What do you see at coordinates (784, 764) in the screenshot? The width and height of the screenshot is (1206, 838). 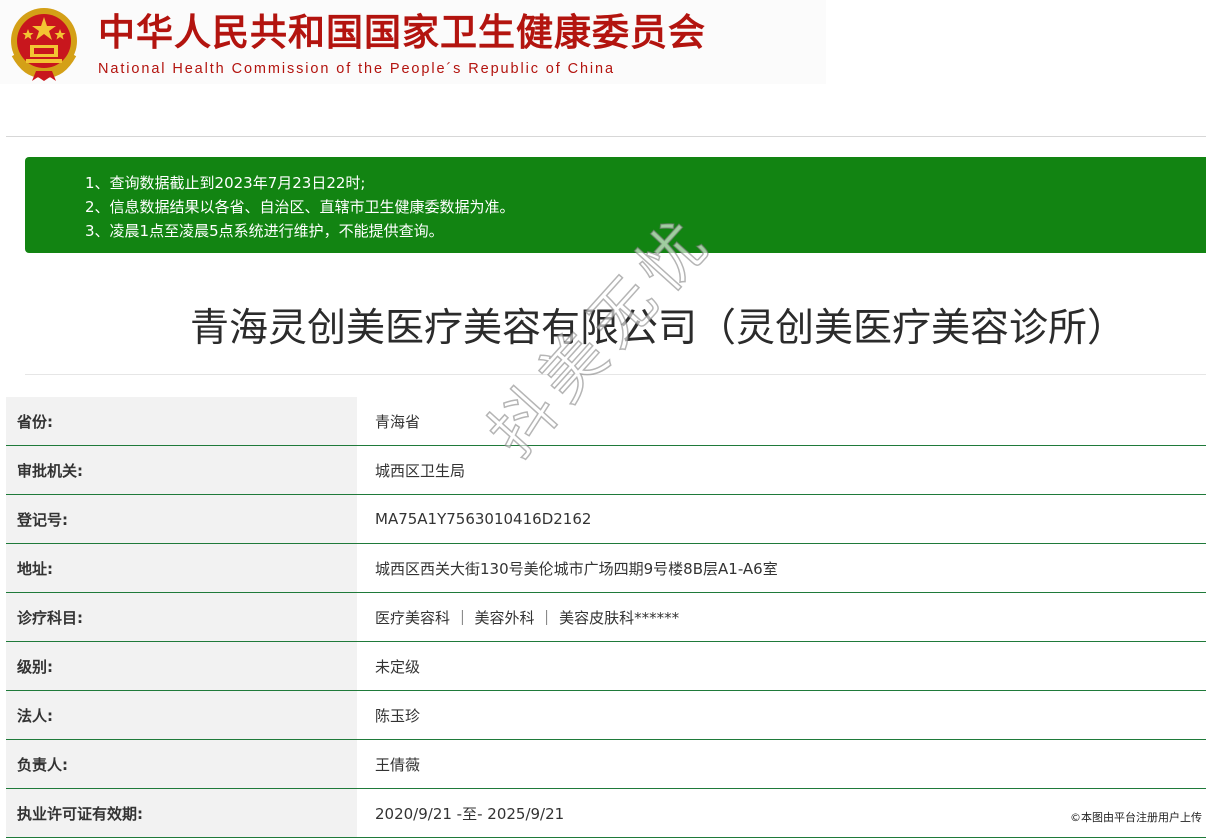 I see `row-value: 王倩薇` at bounding box center [784, 764].